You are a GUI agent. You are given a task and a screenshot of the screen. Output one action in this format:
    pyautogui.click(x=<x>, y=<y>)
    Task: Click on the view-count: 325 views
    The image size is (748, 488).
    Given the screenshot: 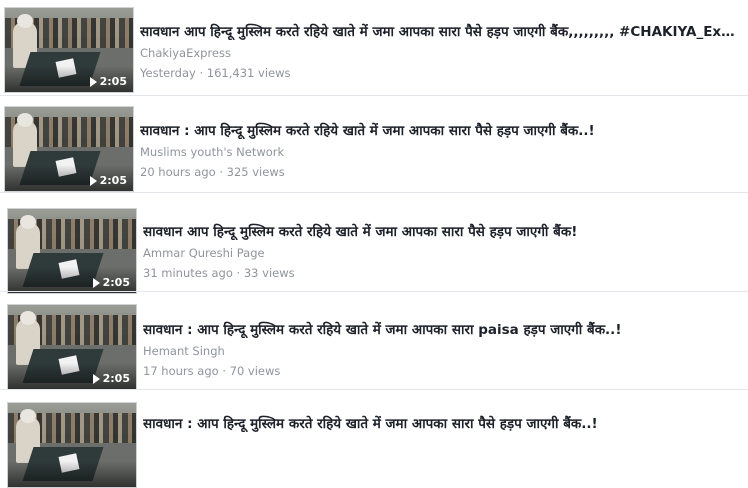 What is the action you would take?
    pyautogui.click(x=255, y=172)
    